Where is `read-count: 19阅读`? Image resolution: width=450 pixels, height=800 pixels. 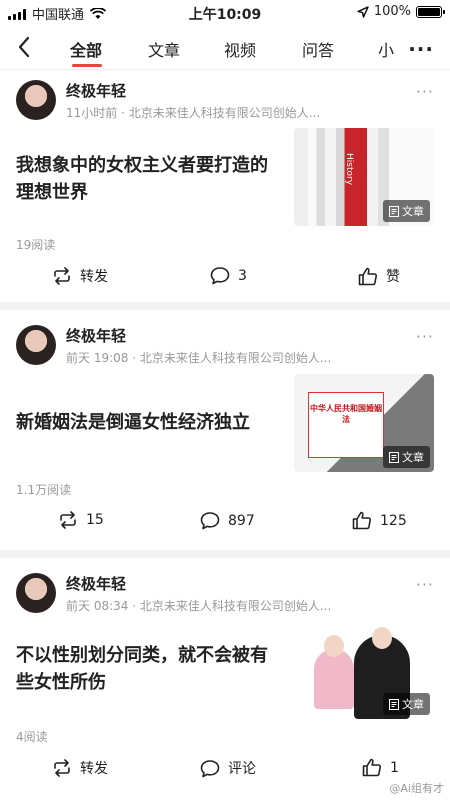
read-count: 19阅读 is located at coordinates (36, 245).